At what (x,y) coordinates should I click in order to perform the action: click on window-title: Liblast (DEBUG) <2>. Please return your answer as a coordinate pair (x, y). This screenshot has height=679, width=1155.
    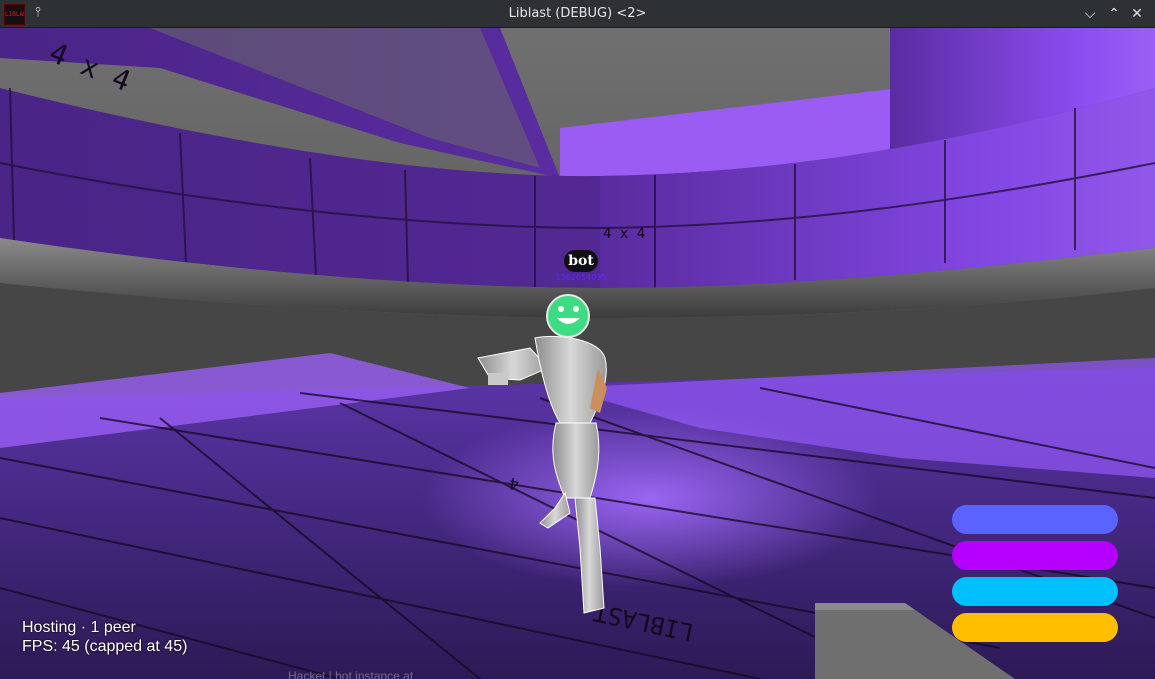
    Looking at the image, I should click on (577, 13).